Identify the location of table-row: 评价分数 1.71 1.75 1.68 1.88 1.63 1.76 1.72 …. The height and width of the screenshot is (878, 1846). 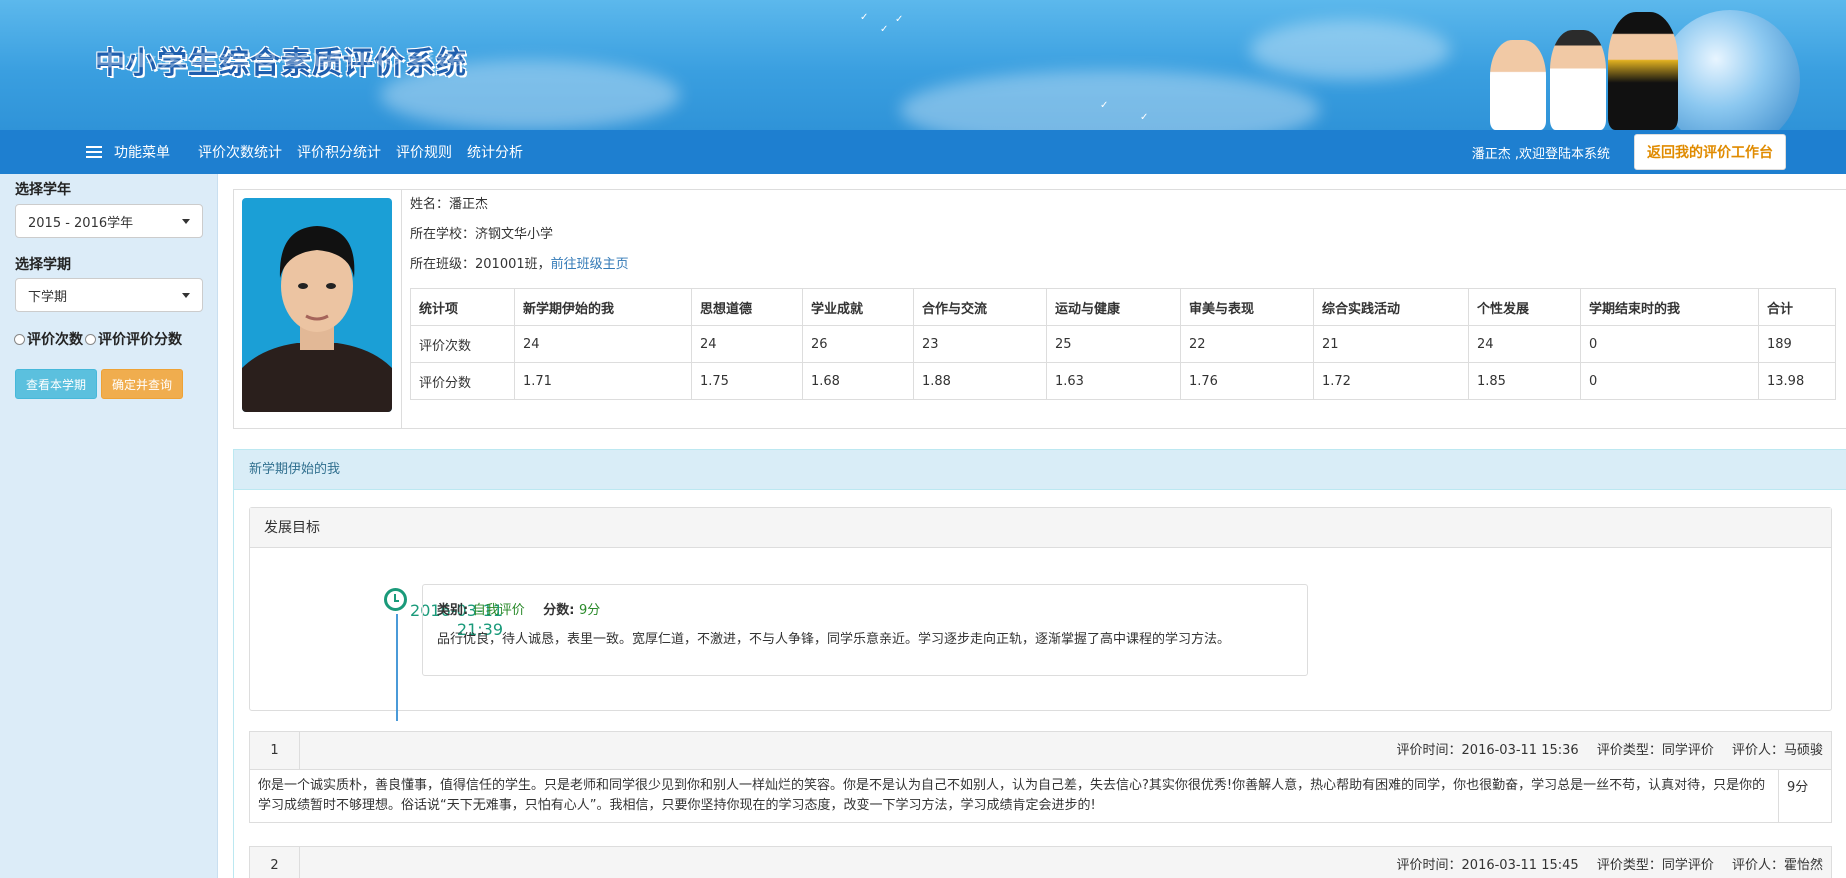
(1123, 381).